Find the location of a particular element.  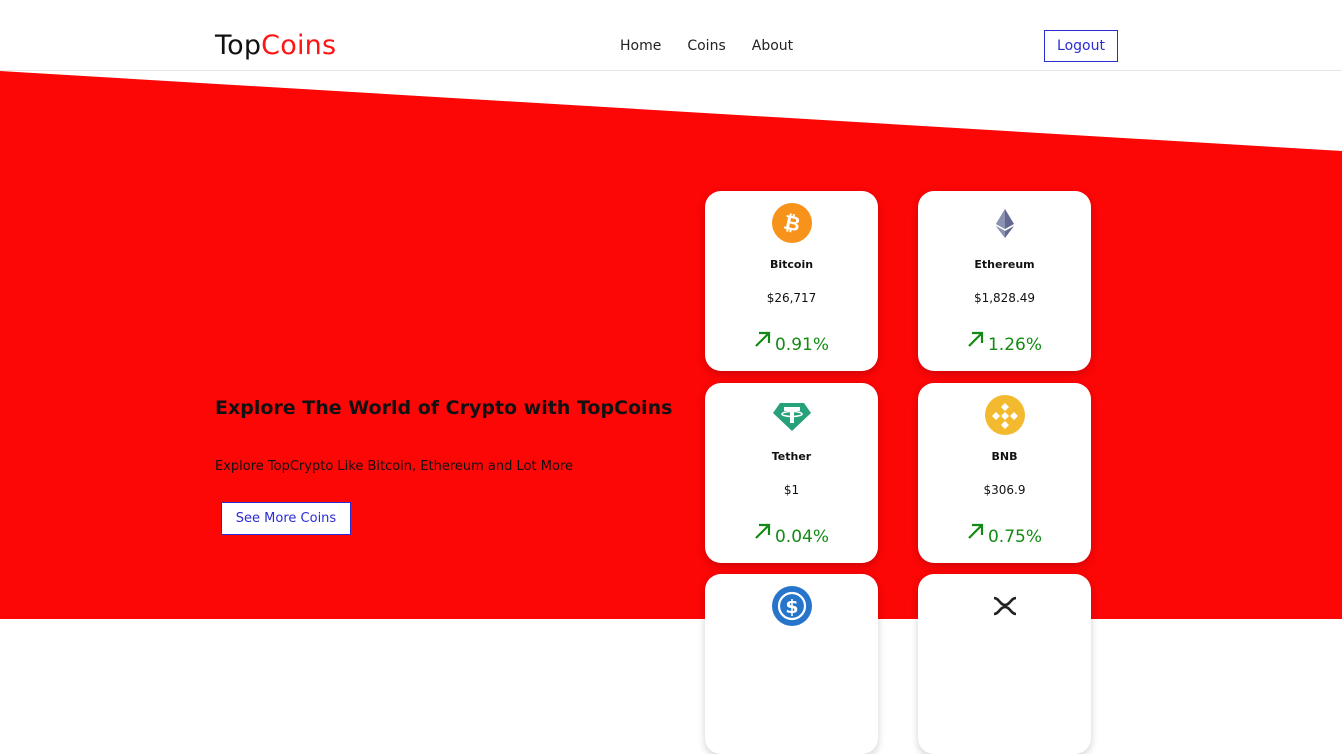

nav-coins-link: Coins is located at coordinates (706, 46).